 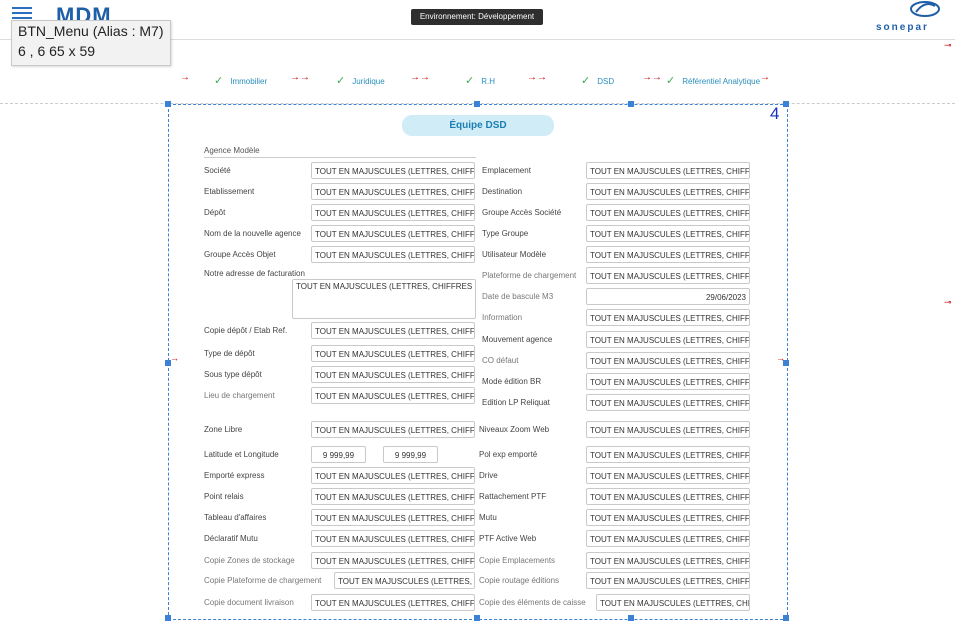 I want to click on input-tableau-affaires: TOUT EN MAJUSCULES (LETTRES, CHIFFRES ET, so click(x=393, y=517).